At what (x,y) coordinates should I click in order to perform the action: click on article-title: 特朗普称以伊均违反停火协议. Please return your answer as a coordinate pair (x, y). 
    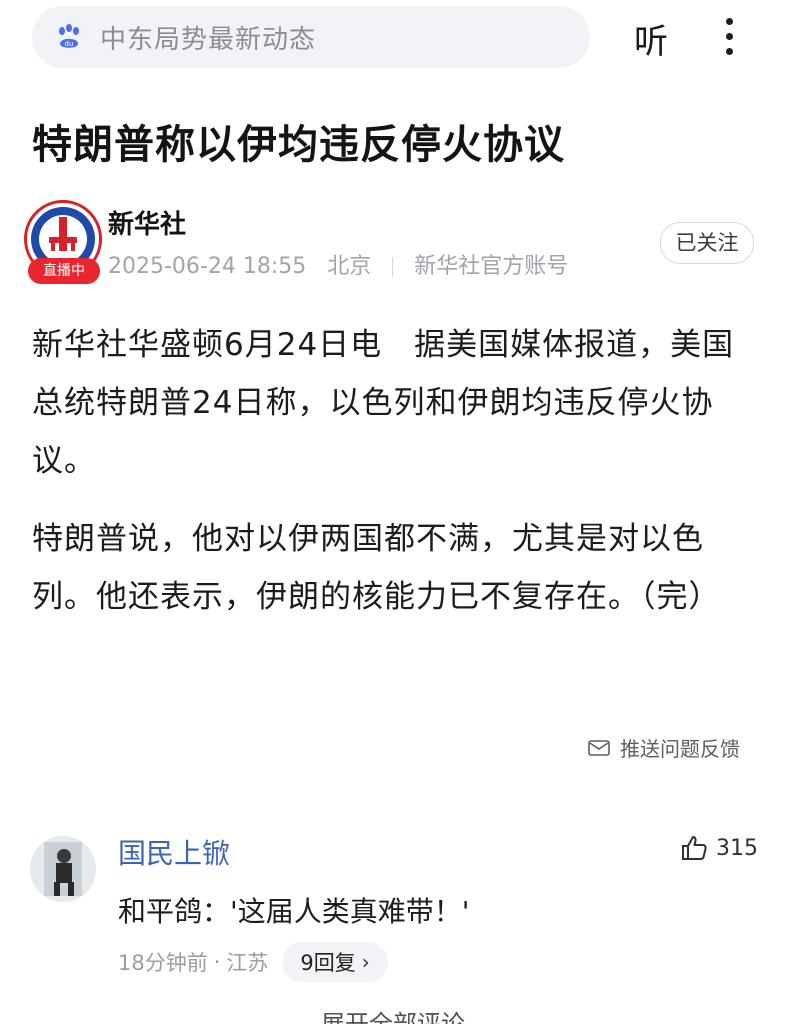
    Looking at the image, I should click on (298, 145).